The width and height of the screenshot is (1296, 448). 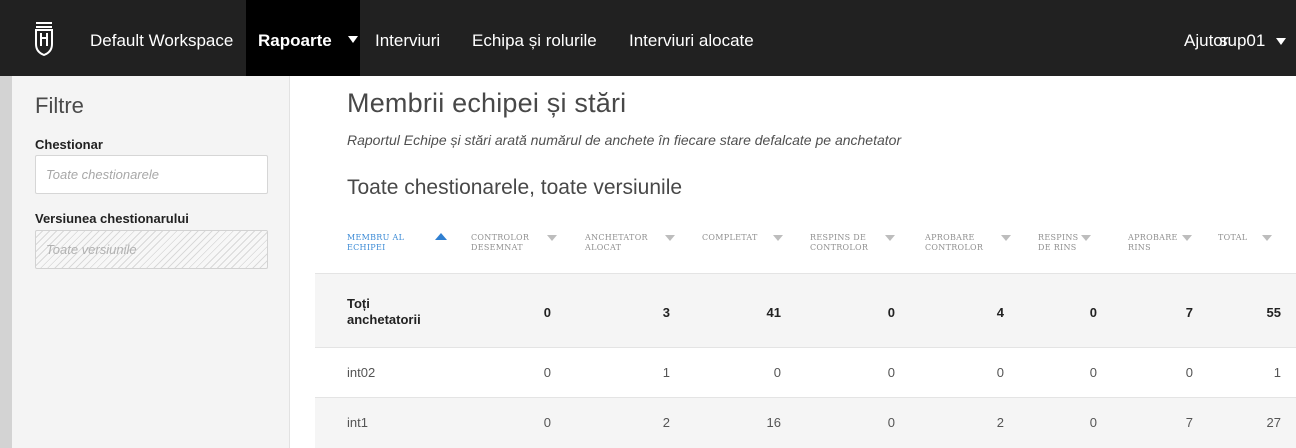 What do you see at coordinates (487, 103) in the screenshot?
I see `page-title: Membrii echipei și stări` at bounding box center [487, 103].